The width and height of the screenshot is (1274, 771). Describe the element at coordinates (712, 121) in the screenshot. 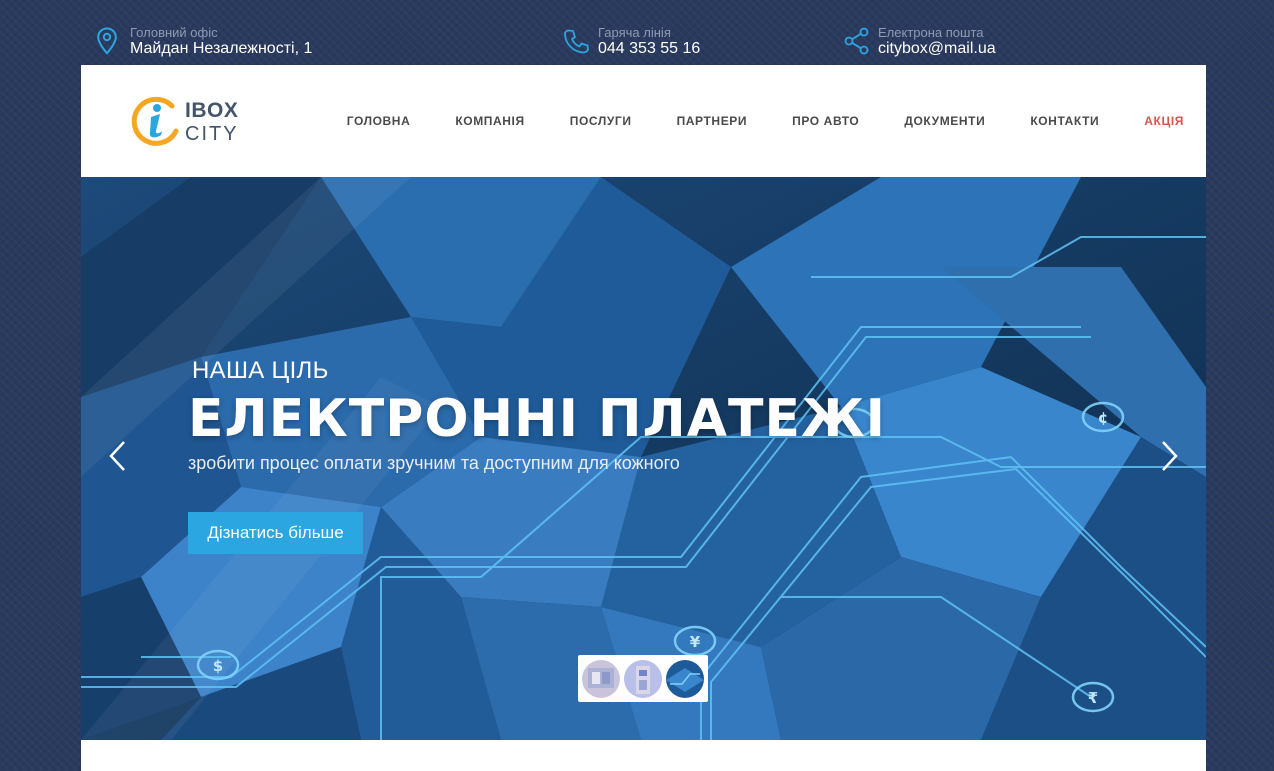

I see `nav-item-partners: ПАРТНЕРИ` at that location.